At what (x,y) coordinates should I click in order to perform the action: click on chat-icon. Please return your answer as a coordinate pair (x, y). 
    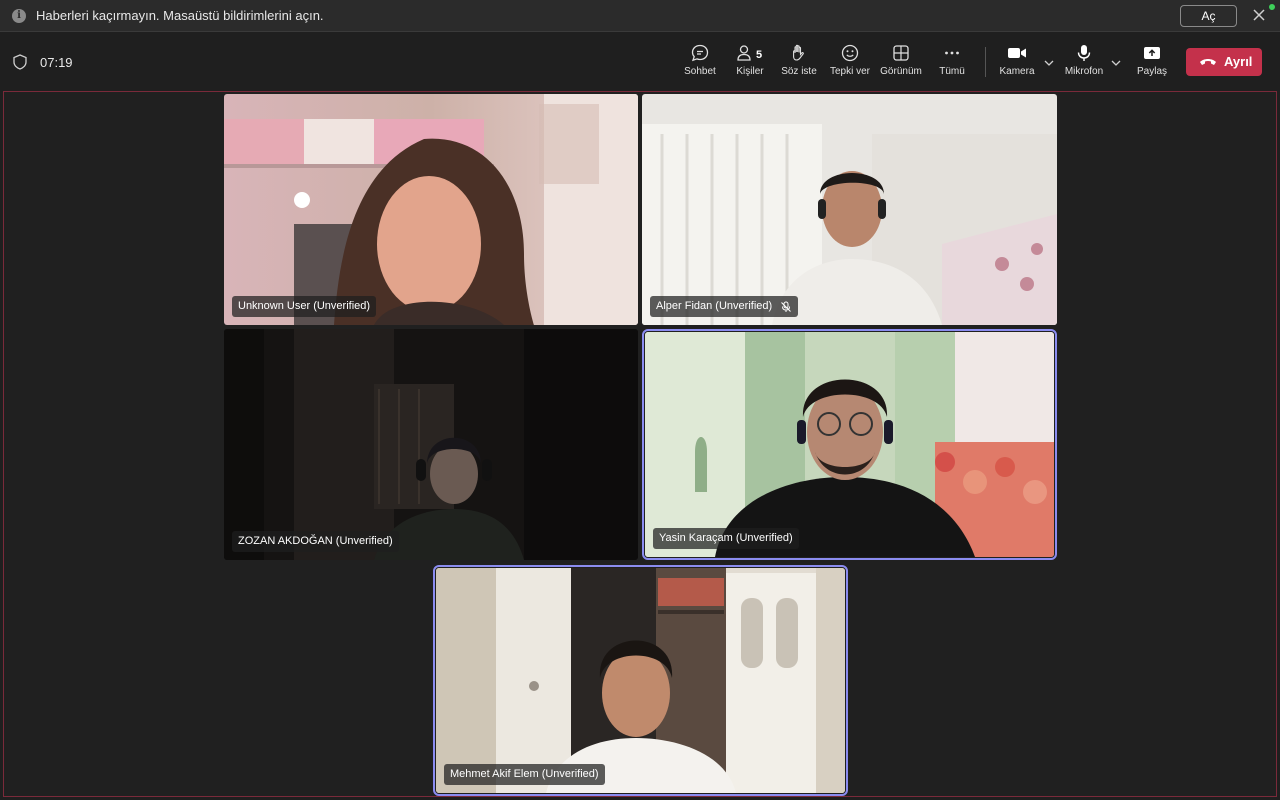
    Looking at the image, I should click on (700, 53).